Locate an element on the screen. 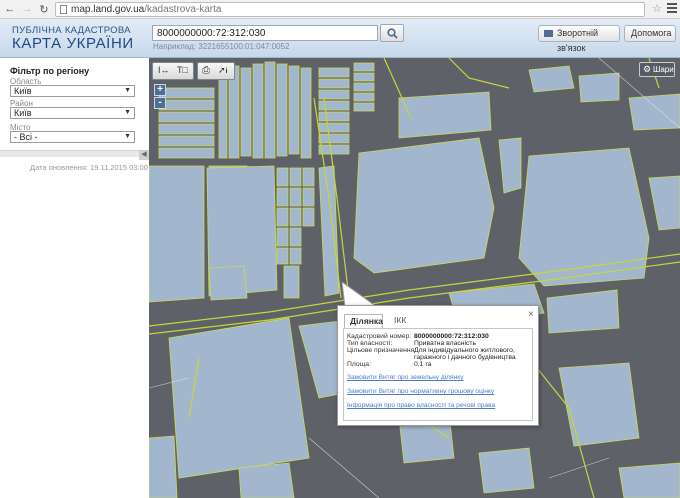 The width and height of the screenshot is (680, 498). layers-label: Шари is located at coordinates (663, 69).